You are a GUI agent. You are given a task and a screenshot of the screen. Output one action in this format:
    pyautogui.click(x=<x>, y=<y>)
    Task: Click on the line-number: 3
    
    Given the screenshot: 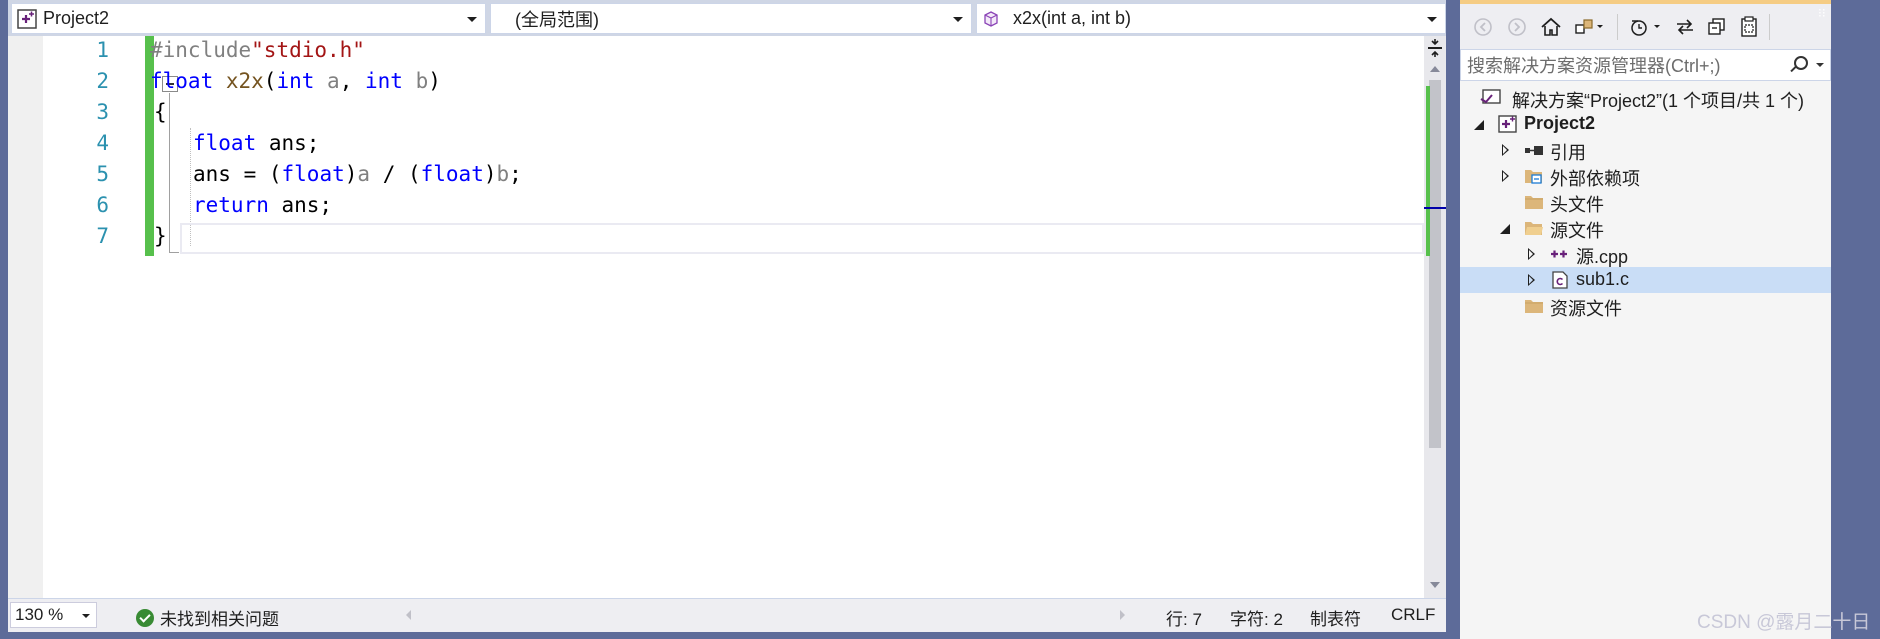 What is the action you would take?
    pyautogui.click(x=102, y=112)
    